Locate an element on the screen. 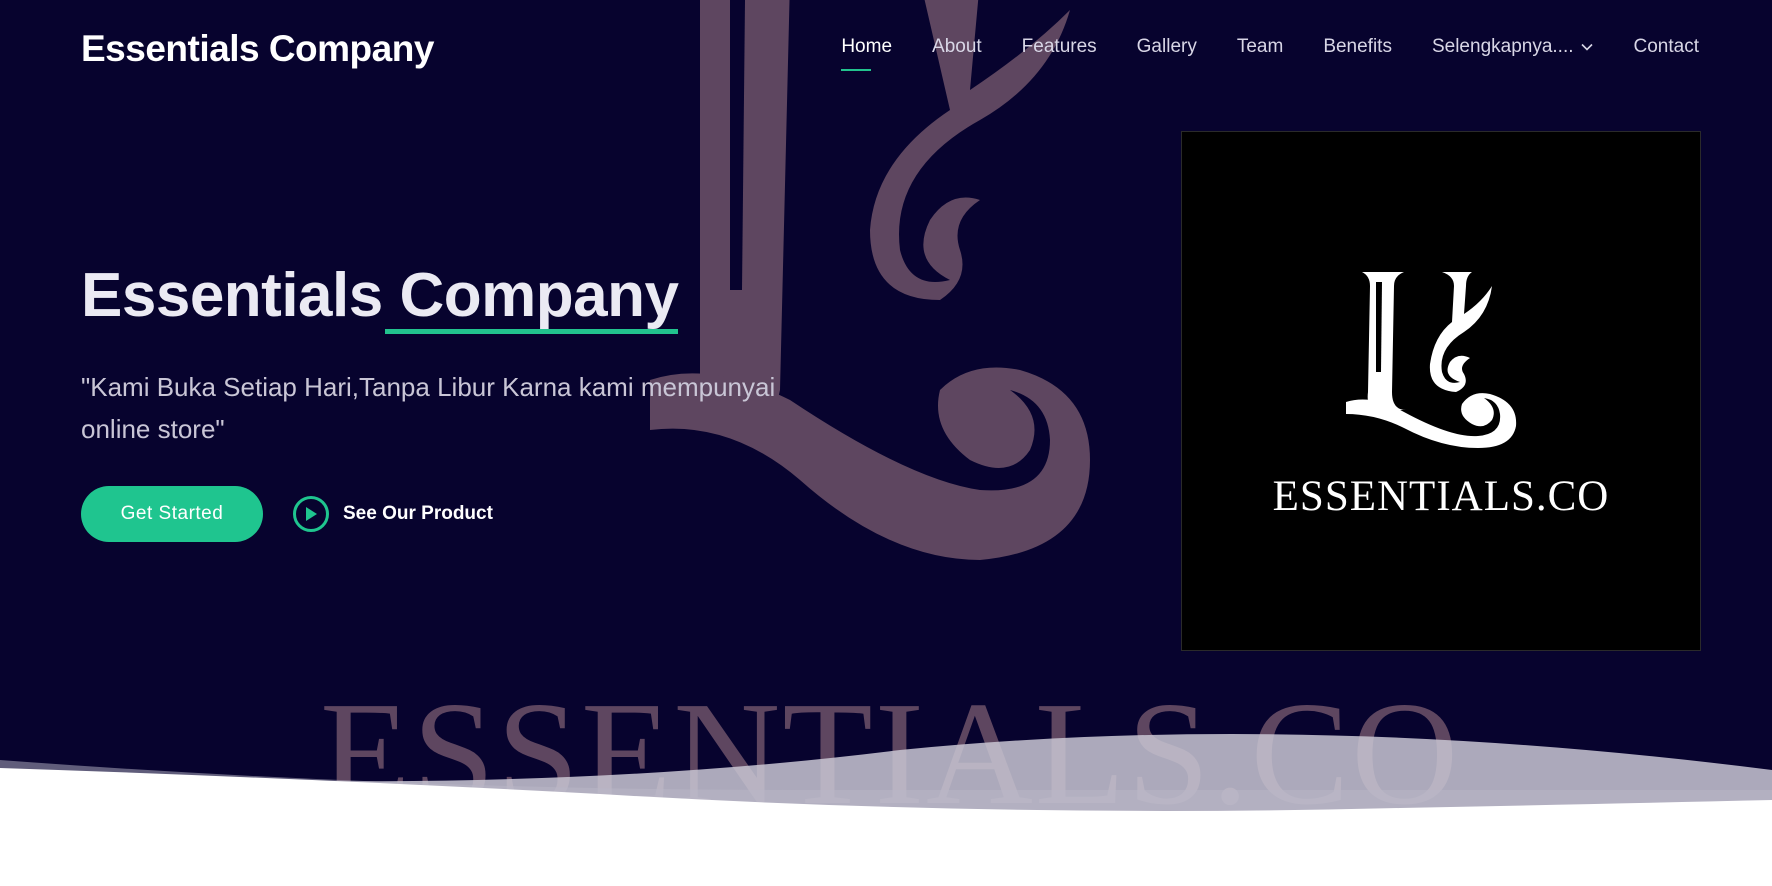 The image size is (1772, 886). logo-monogram is located at coordinates (1431, 360).